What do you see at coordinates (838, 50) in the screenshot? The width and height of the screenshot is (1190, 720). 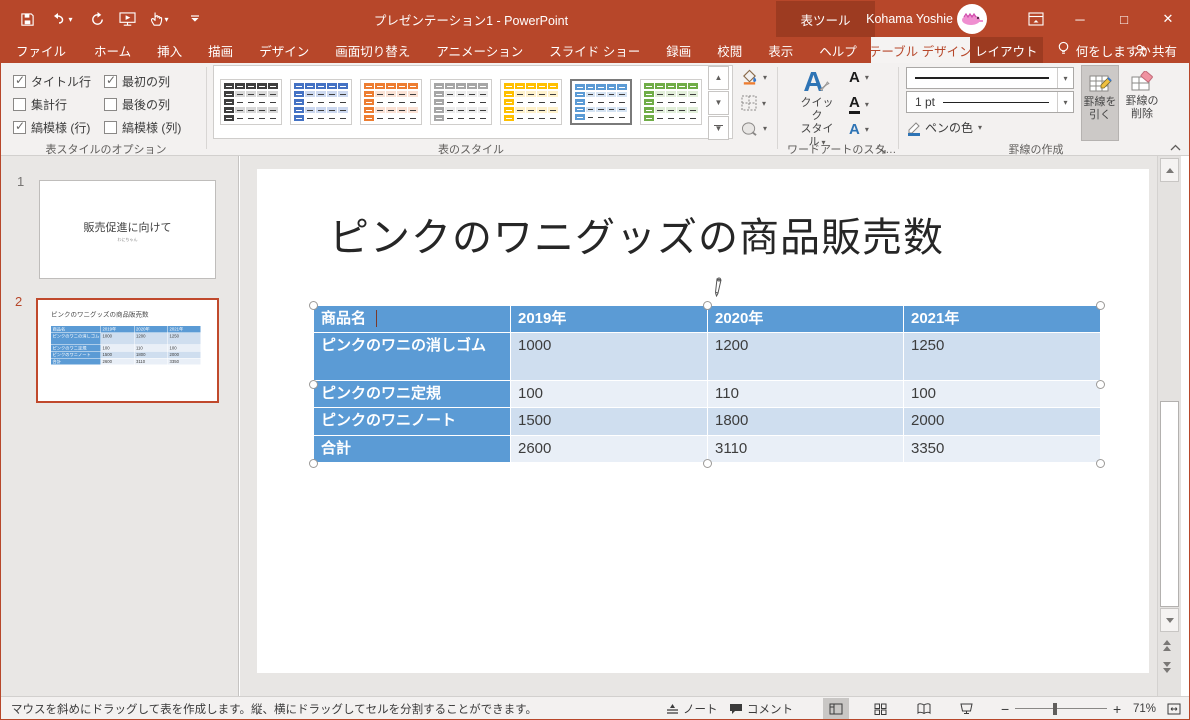 I see `tab-help: ヘルプ` at bounding box center [838, 50].